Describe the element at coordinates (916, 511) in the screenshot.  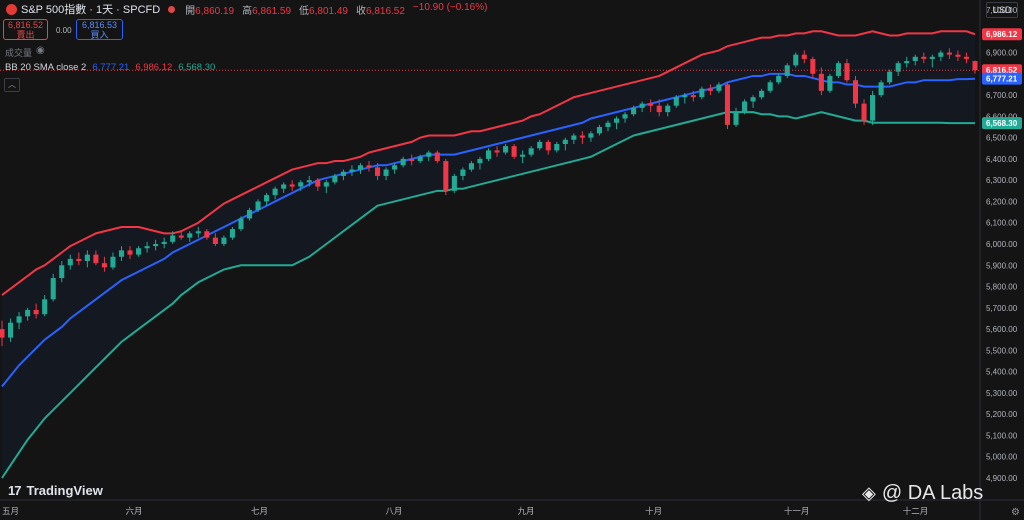
I see `x-tick-label: 十二月` at that location.